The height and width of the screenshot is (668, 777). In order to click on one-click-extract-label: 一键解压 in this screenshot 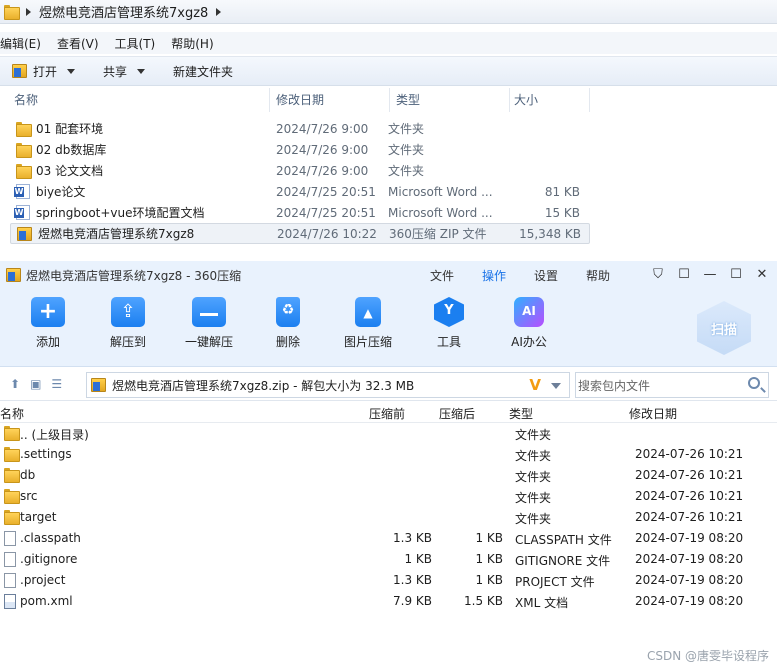, I will do `click(208, 342)`.